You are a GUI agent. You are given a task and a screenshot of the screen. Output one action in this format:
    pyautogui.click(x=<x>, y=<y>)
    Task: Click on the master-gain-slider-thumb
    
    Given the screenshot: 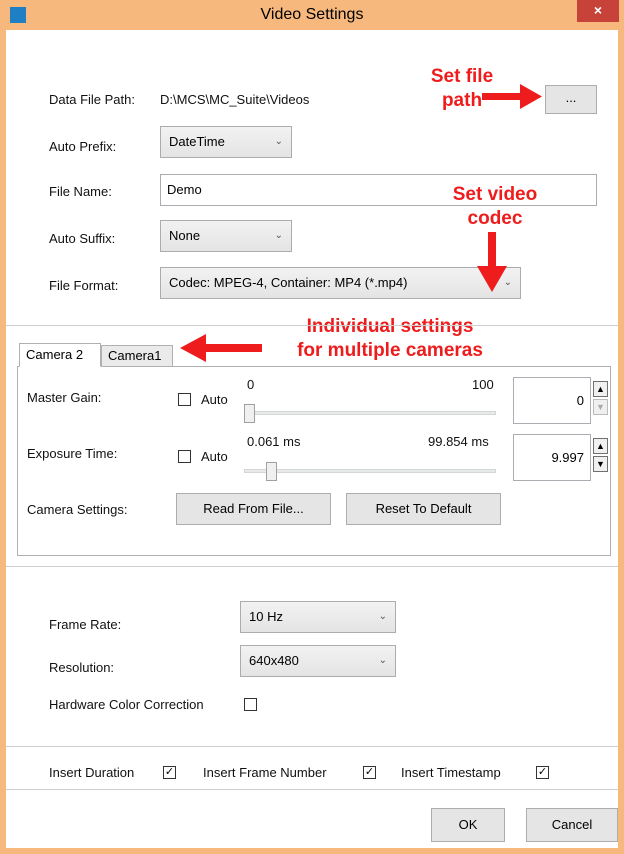 What is the action you would take?
    pyautogui.click(x=249, y=413)
    